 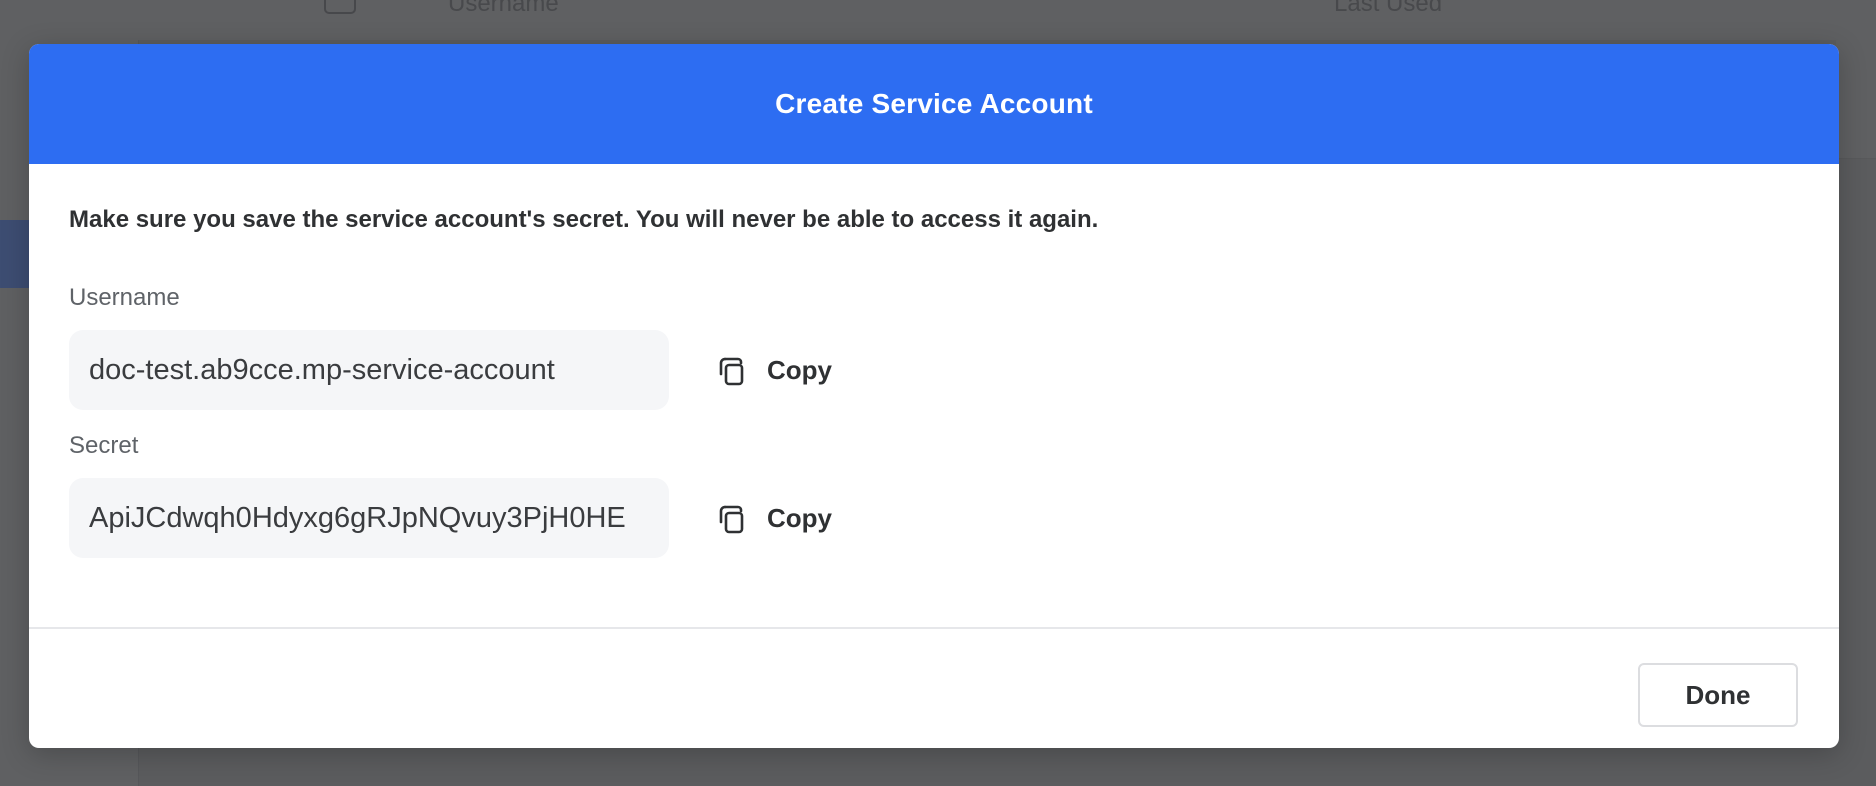 I want to click on copy-secret-button: Copy, so click(x=774, y=518).